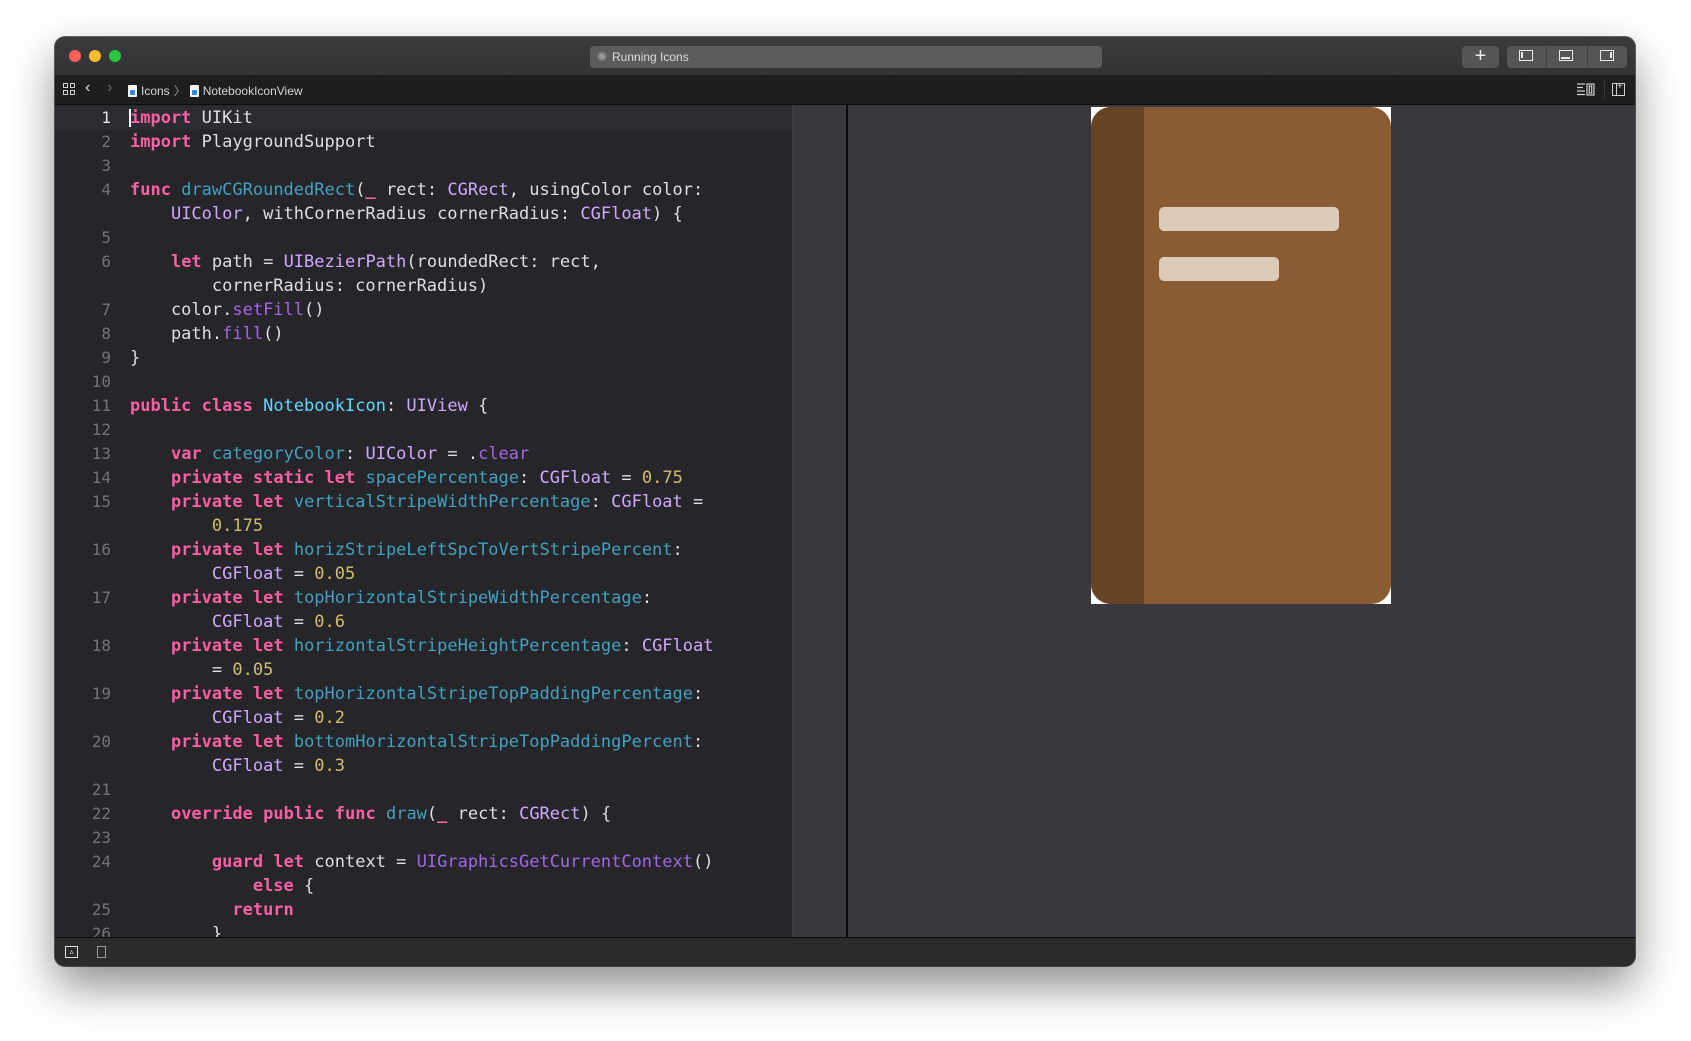  Describe the element at coordinates (155, 91) in the screenshot. I see `breadcrumb-item-icons: Icons` at that location.